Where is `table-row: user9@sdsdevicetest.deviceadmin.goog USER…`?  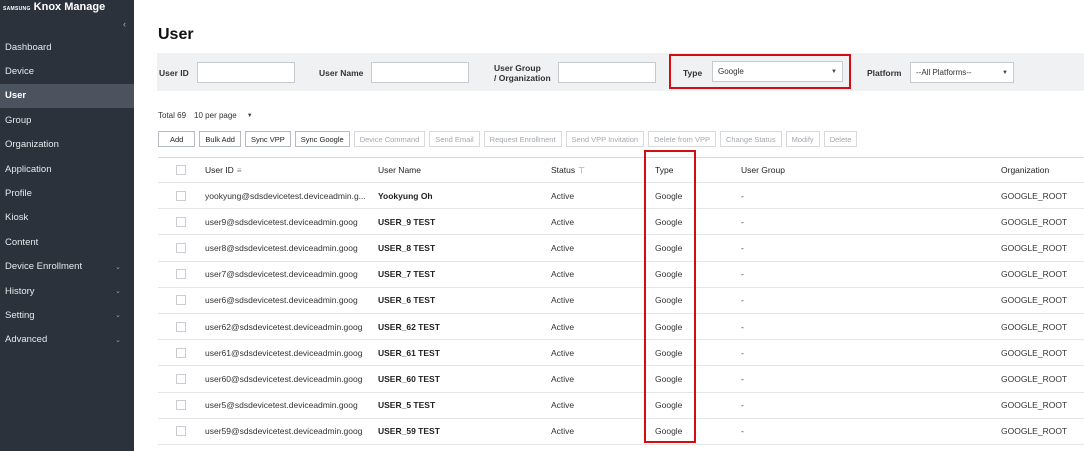 table-row: user9@sdsdevicetest.deviceadmin.goog USER… is located at coordinates (621, 222).